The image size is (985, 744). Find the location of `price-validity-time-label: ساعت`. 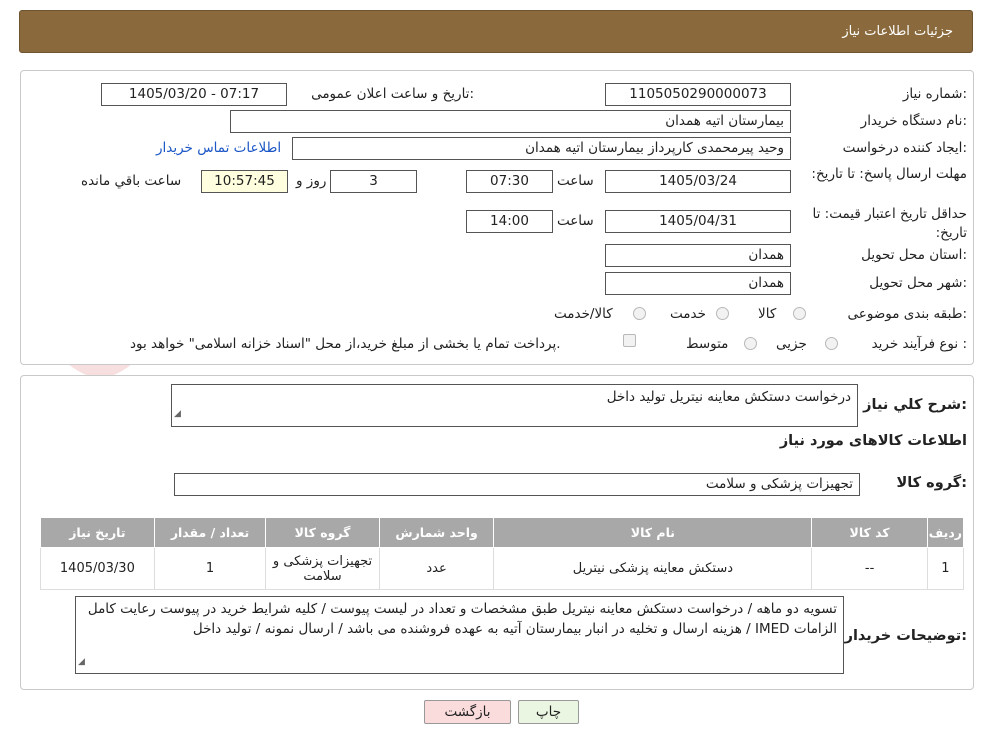

price-validity-time-label: ساعت is located at coordinates (575, 221).